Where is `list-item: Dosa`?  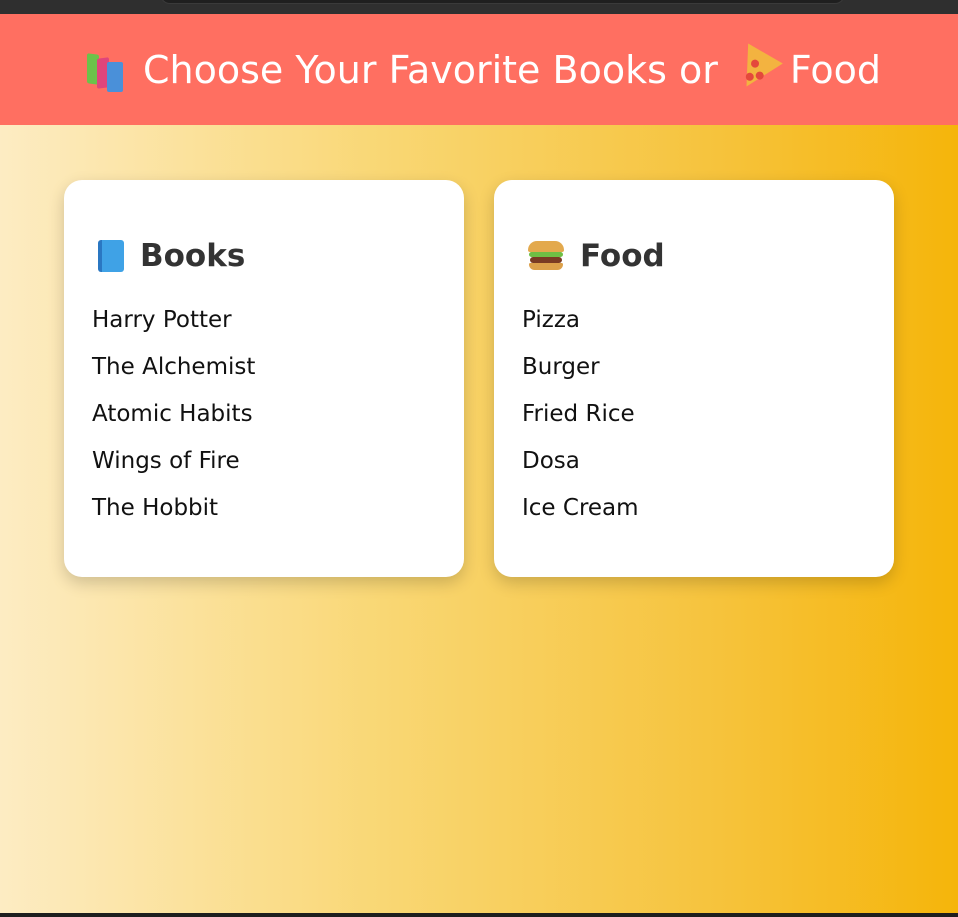 list-item: Dosa is located at coordinates (551, 461).